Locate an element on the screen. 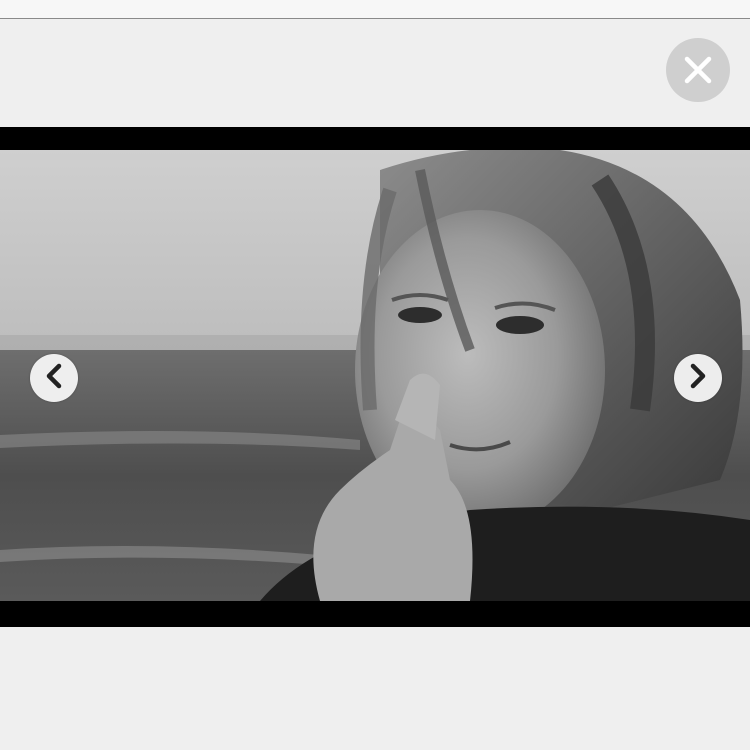 This screenshot has width=750, height=750. top-strip is located at coordinates (375, 9).